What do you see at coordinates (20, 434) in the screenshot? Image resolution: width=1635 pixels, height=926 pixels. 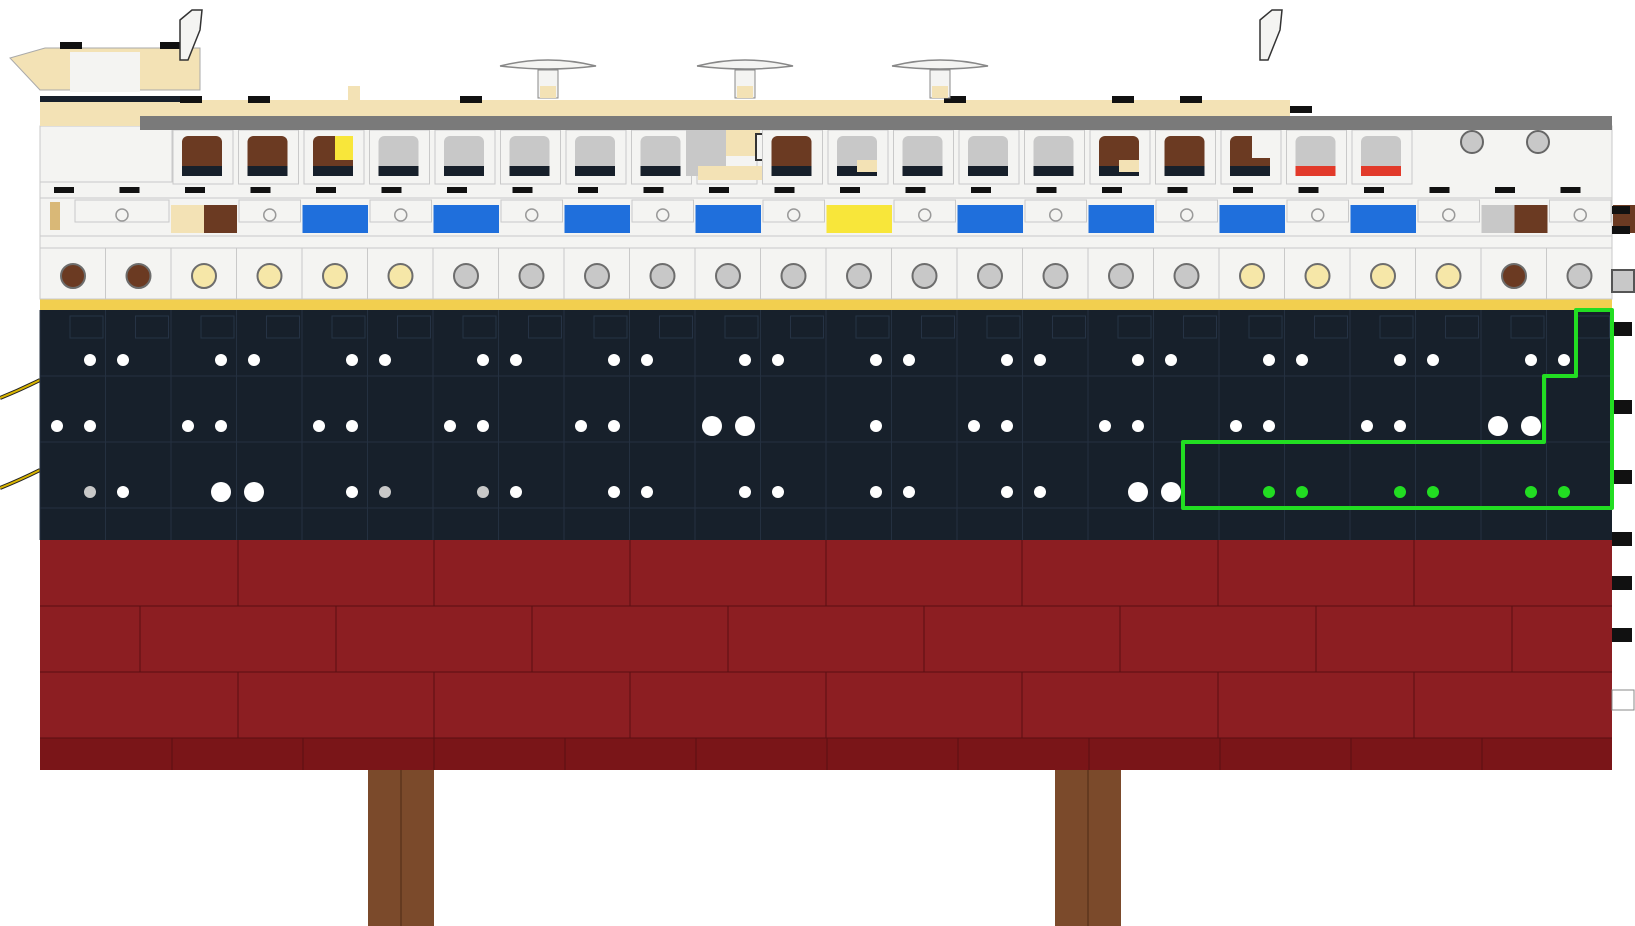 I see `mooring-ropes` at bounding box center [20, 434].